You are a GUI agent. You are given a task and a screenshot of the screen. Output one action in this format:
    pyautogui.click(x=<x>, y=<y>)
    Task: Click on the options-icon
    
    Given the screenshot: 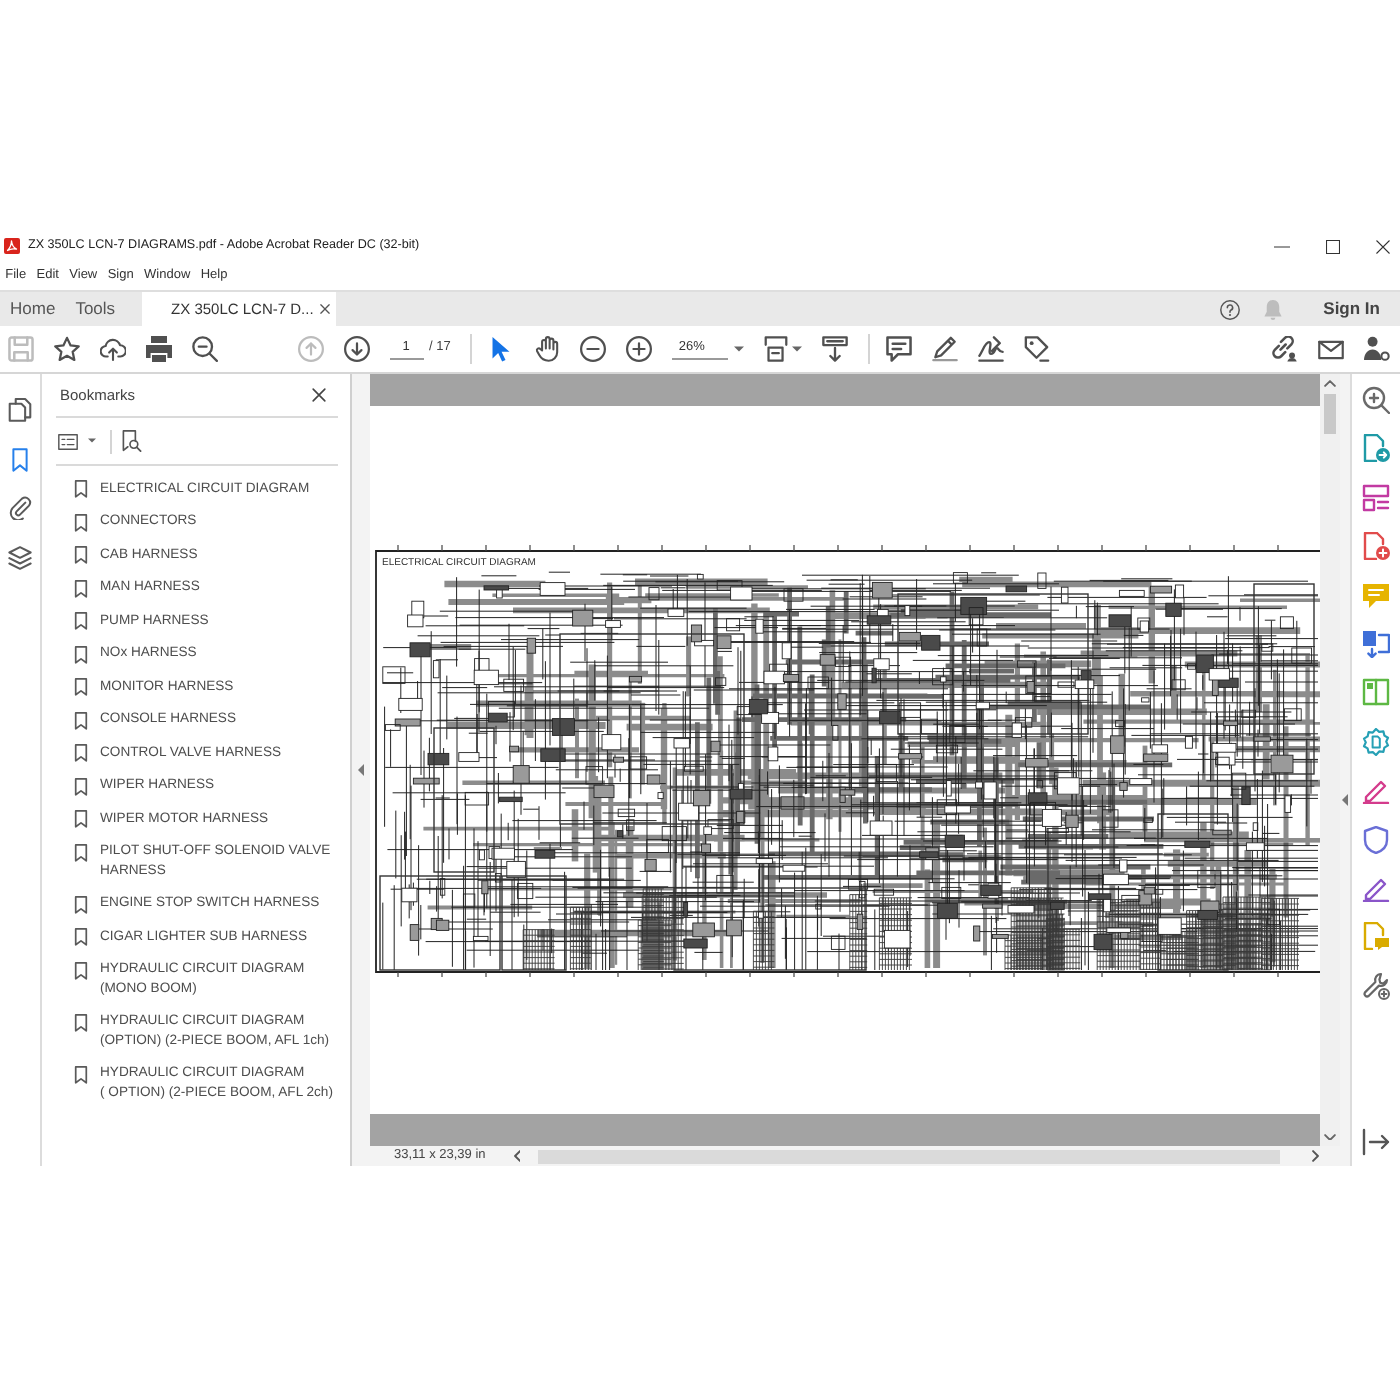 What is the action you would take?
    pyautogui.click(x=68, y=441)
    